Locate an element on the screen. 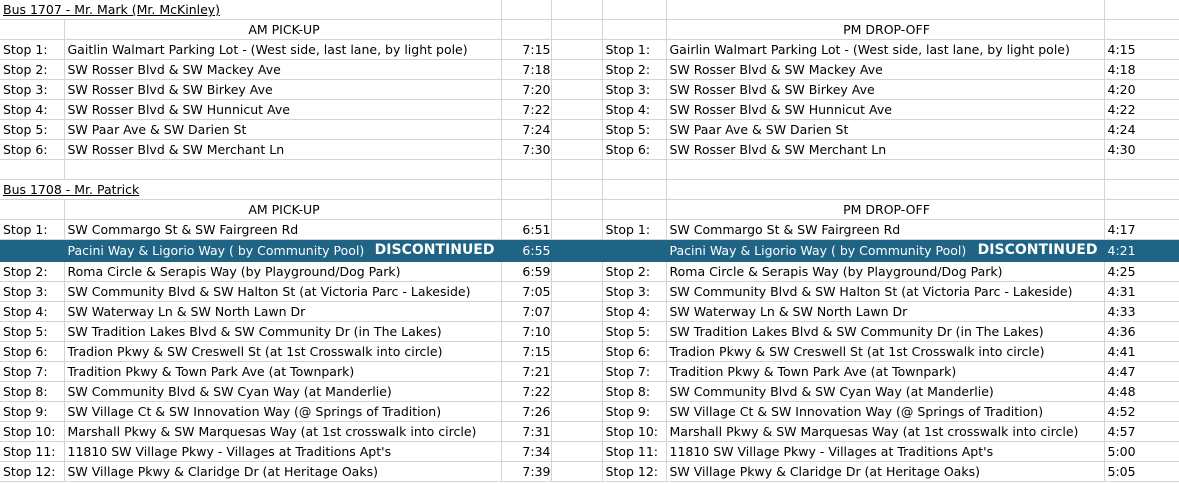  am-stop-label: Stop 5: is located at coordinates (32, 129).